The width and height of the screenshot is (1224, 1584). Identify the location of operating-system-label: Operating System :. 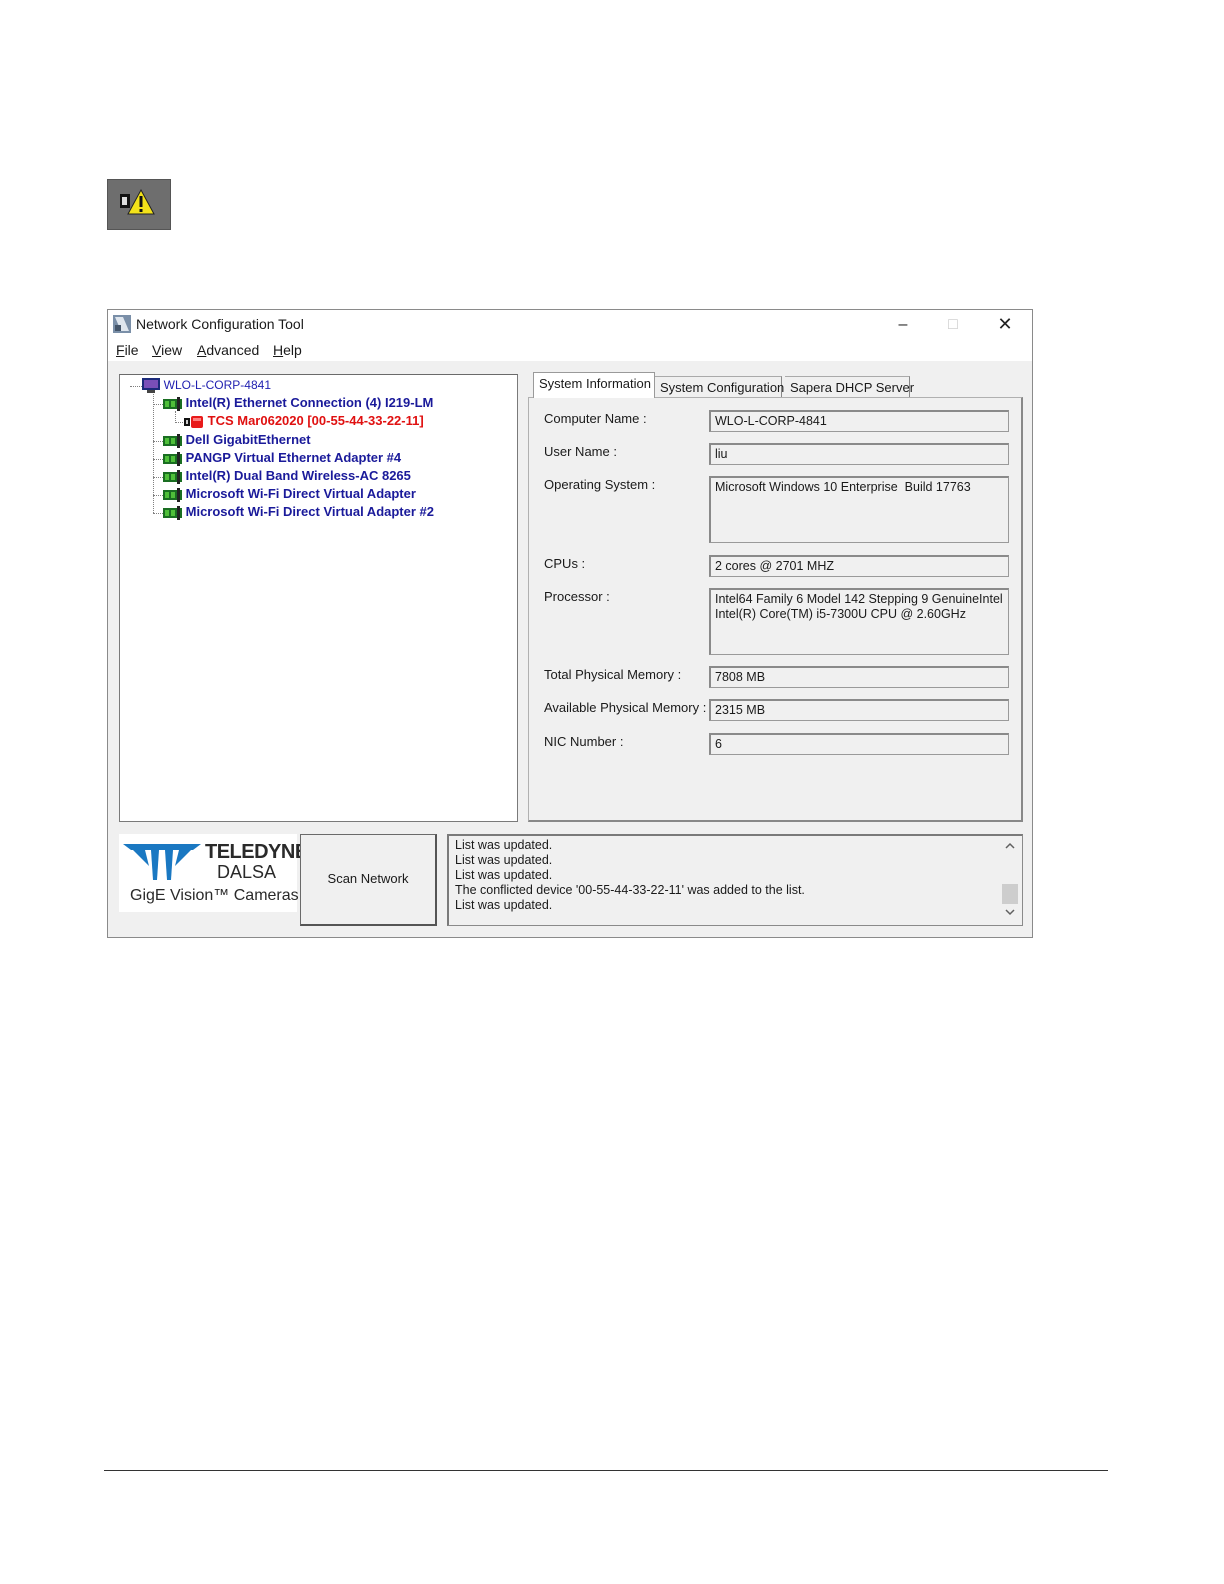
(600, 484).